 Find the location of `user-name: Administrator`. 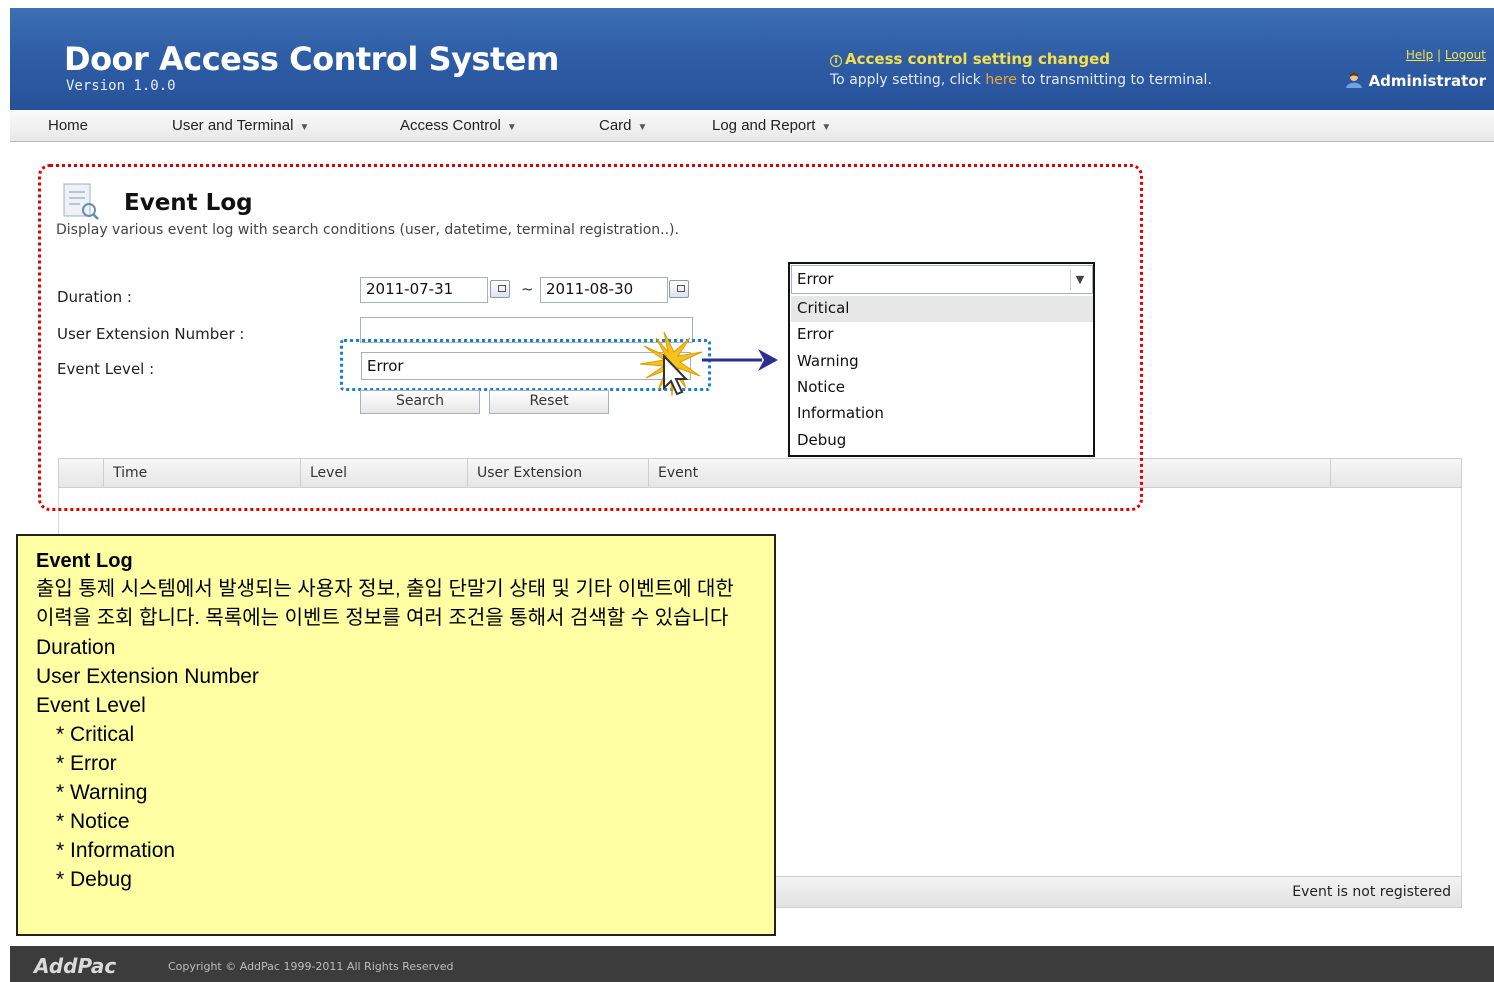

user-name: Administrator is located at coordinates (1427, 81).